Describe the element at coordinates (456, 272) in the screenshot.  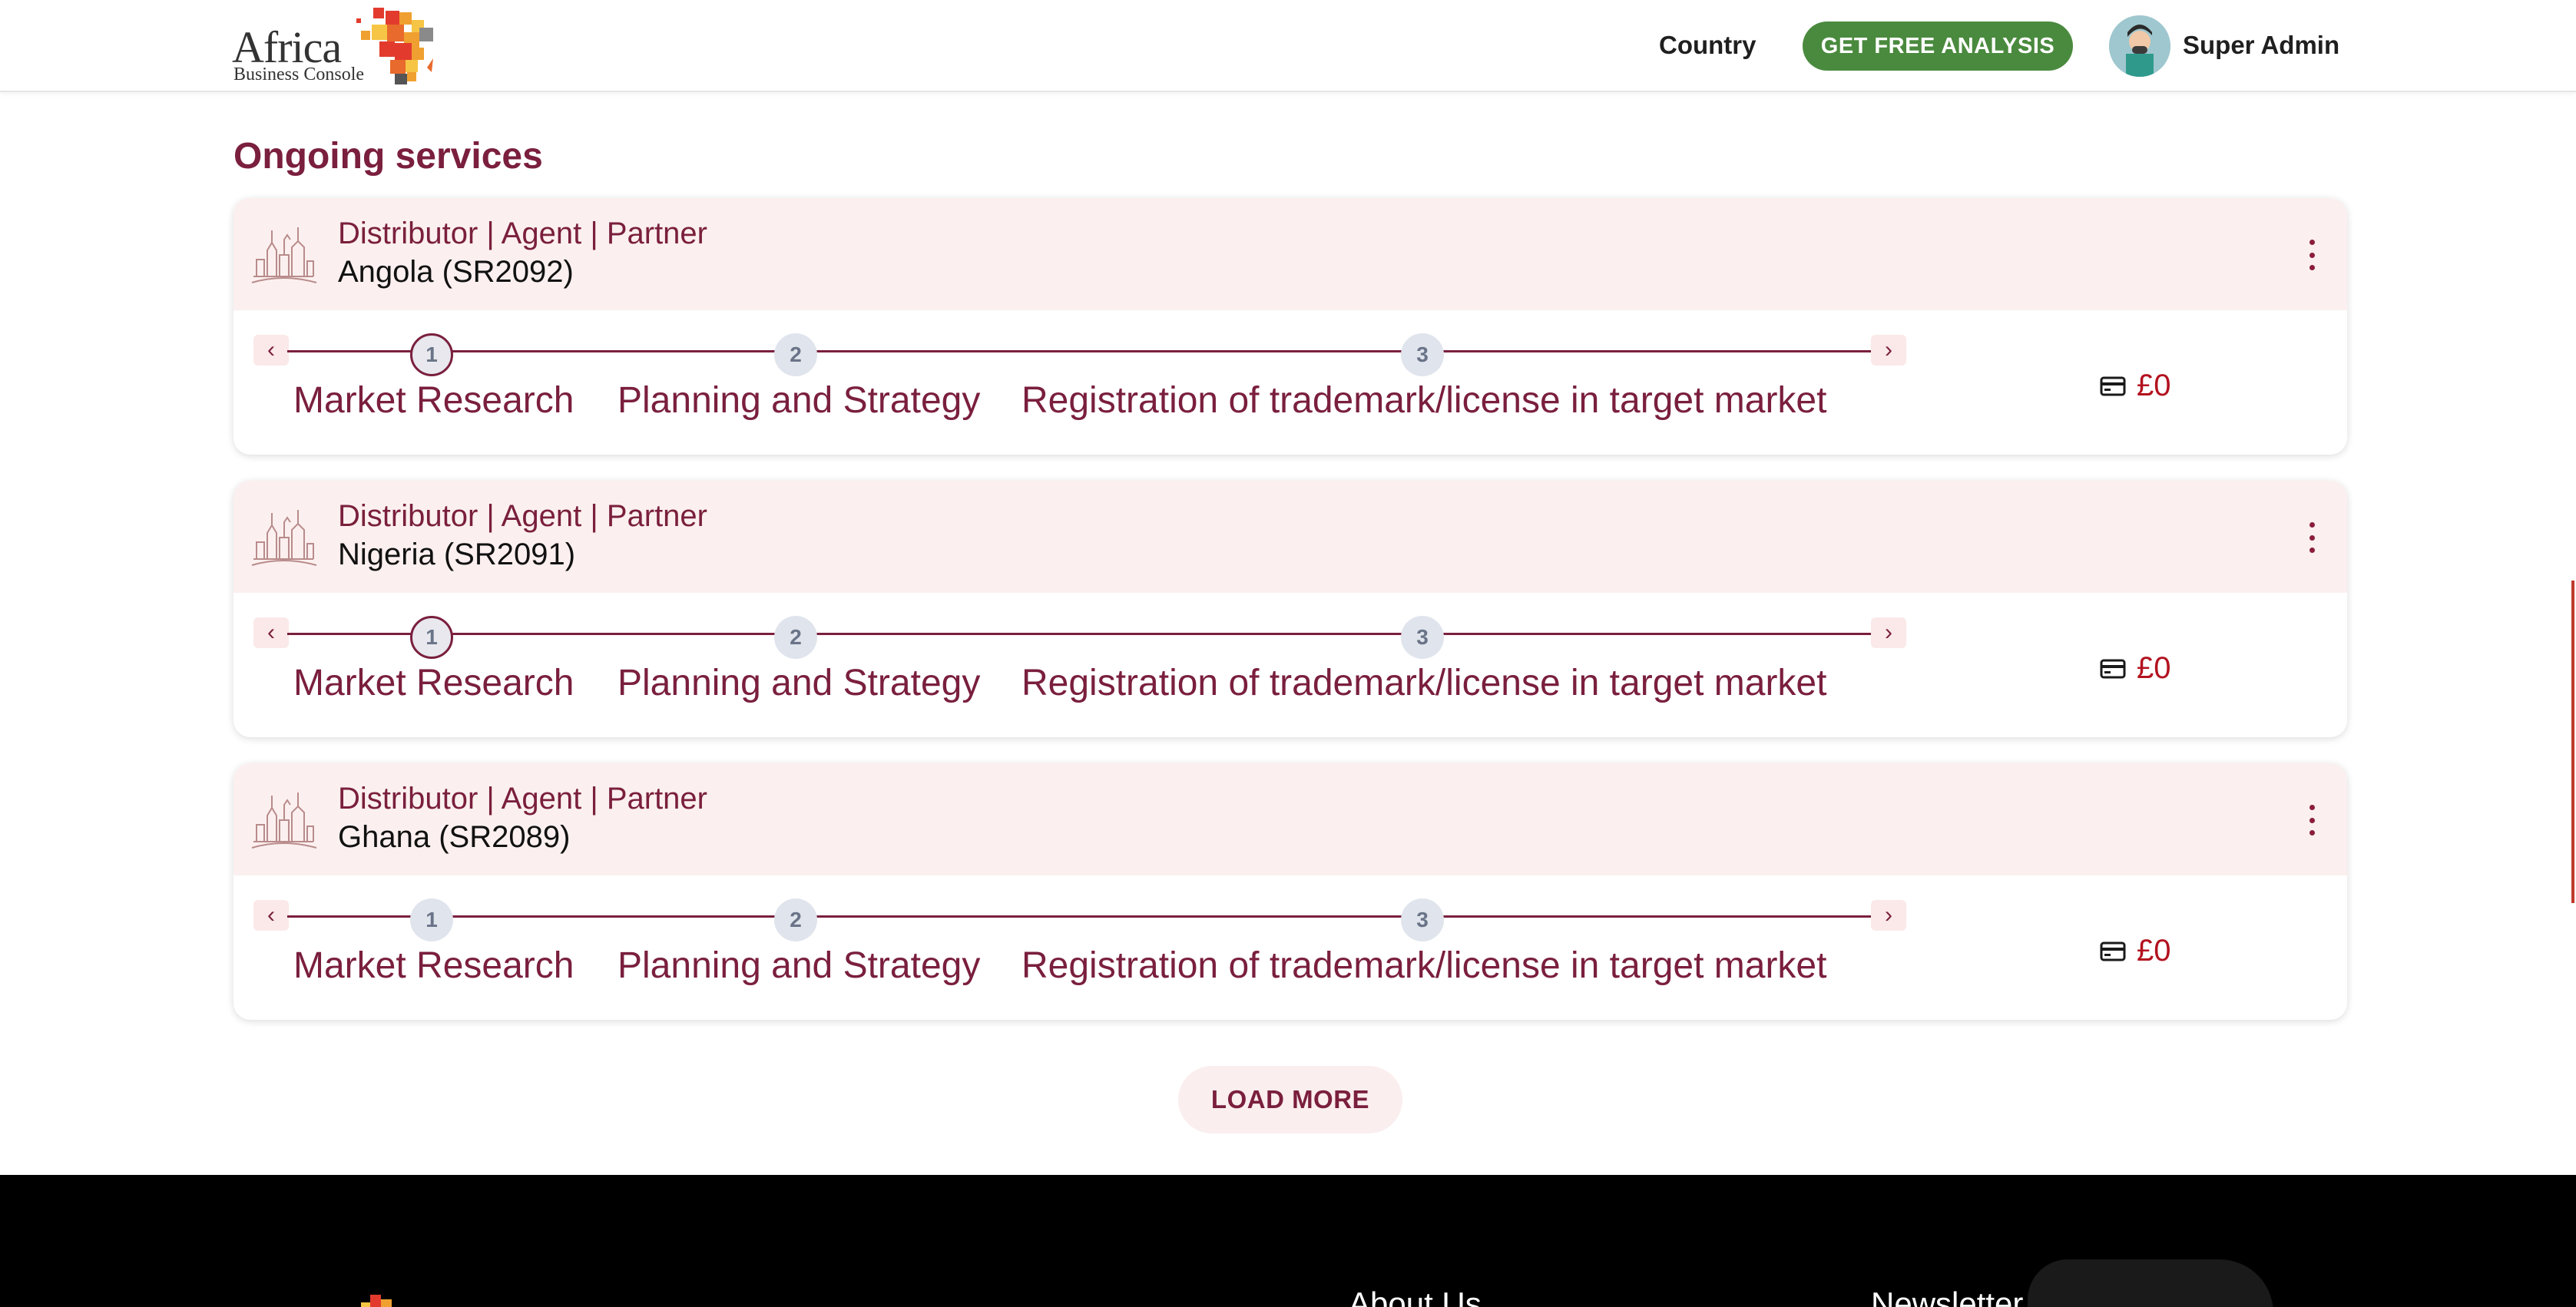
I see `service-country: Angola (SR2092)` at that location.